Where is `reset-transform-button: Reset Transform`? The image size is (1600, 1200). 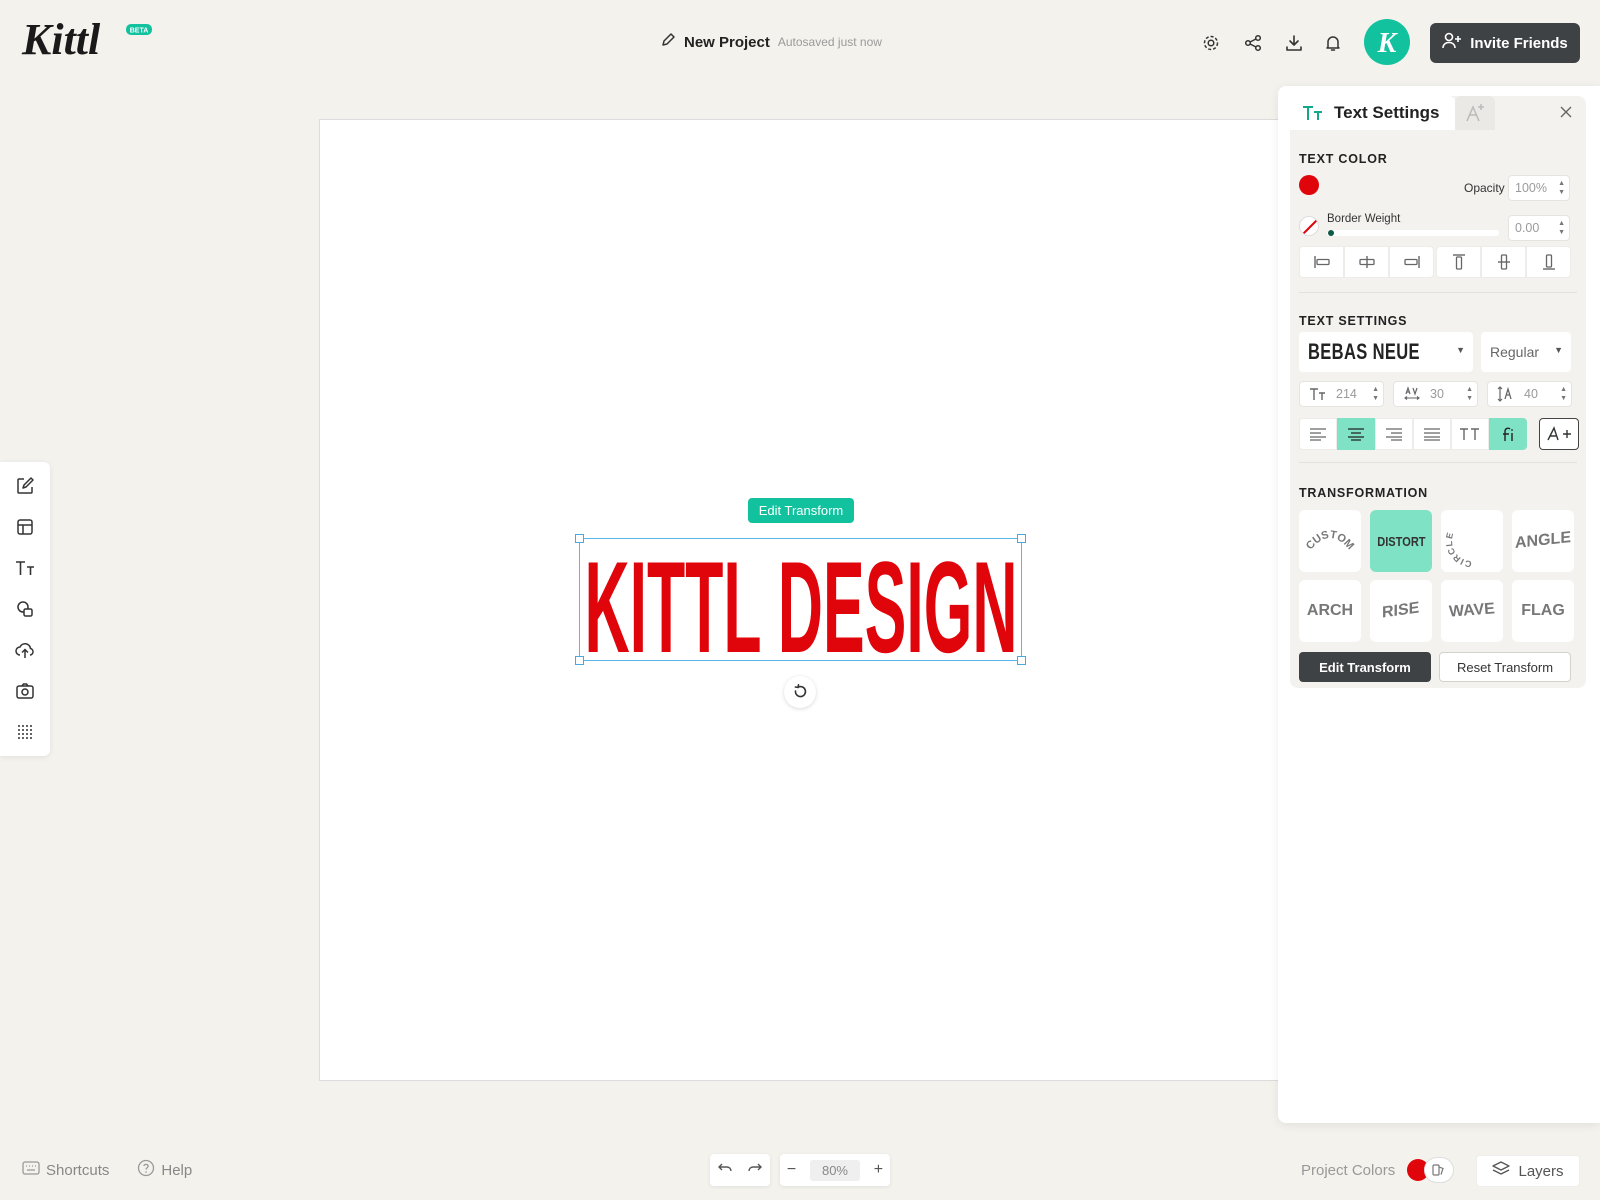
reset-transform-button: Reset Transform is located at coordinates (1505, 667).